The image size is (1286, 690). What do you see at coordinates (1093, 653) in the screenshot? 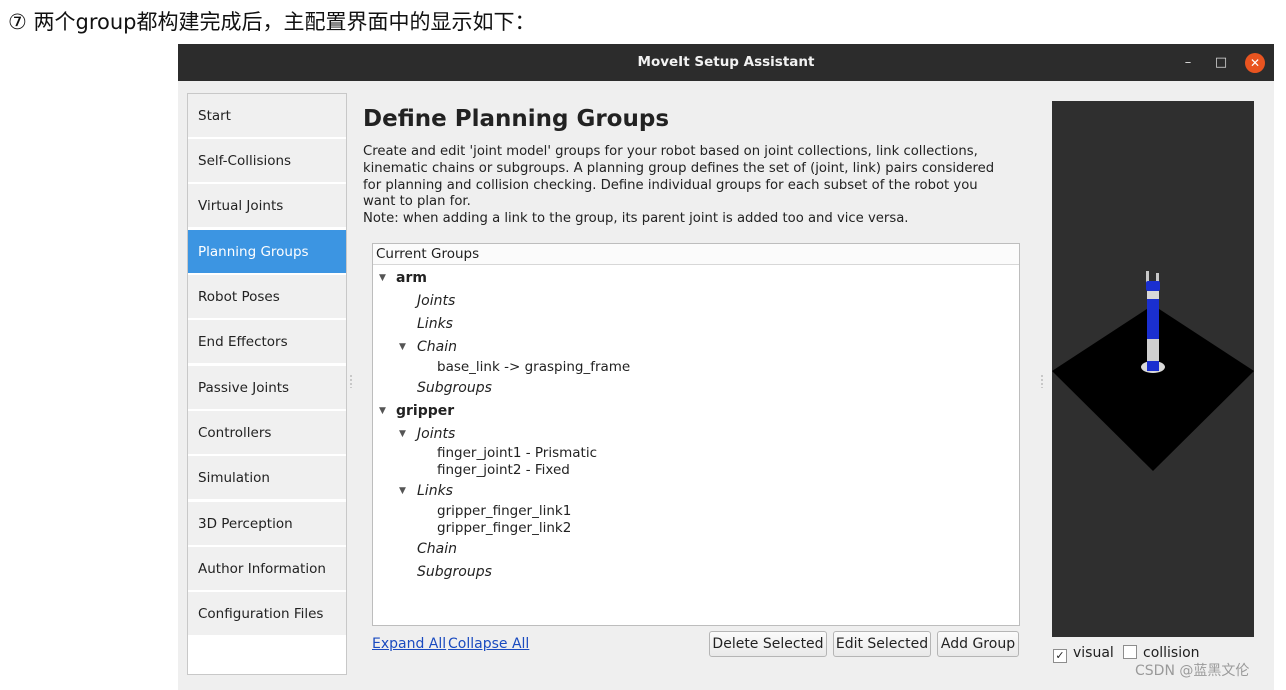
I see `visual-label: visual` at bounding box center [1093, 653].